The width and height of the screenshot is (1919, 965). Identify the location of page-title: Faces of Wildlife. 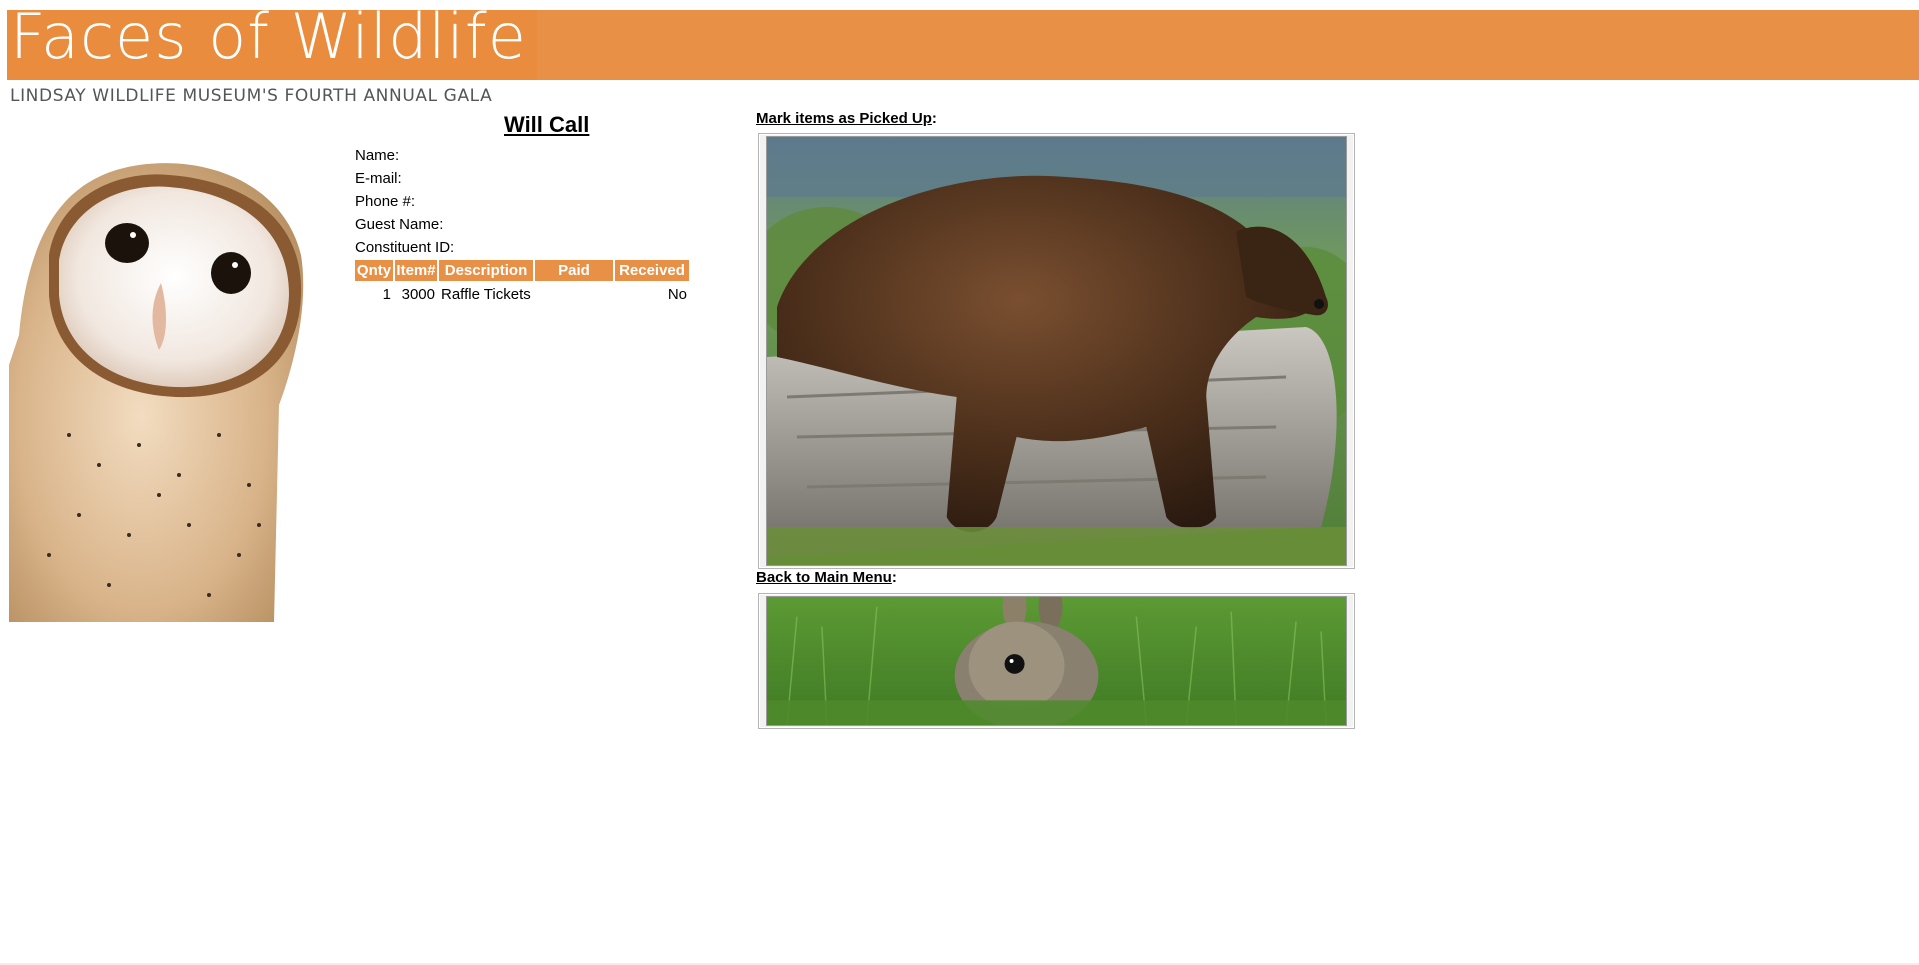
(268, 36).